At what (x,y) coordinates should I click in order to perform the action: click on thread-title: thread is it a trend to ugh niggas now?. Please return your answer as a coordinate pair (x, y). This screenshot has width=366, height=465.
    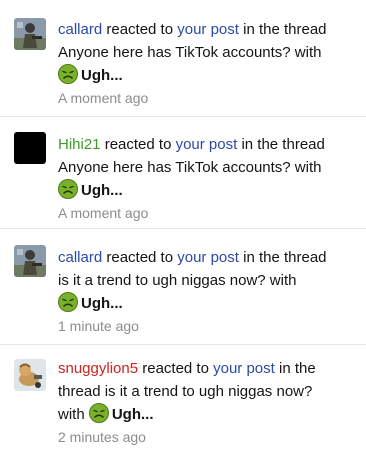
    Looking at the image, I should click on (185, 391).